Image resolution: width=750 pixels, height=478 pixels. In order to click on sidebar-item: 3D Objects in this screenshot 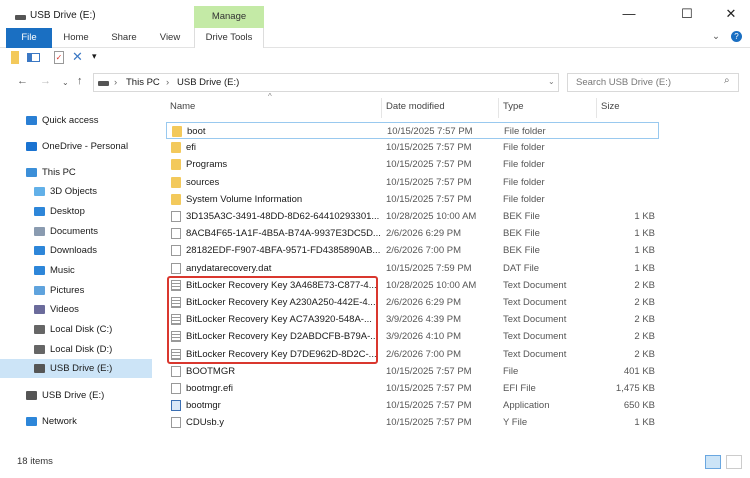, I will do `click(76, 191)`.